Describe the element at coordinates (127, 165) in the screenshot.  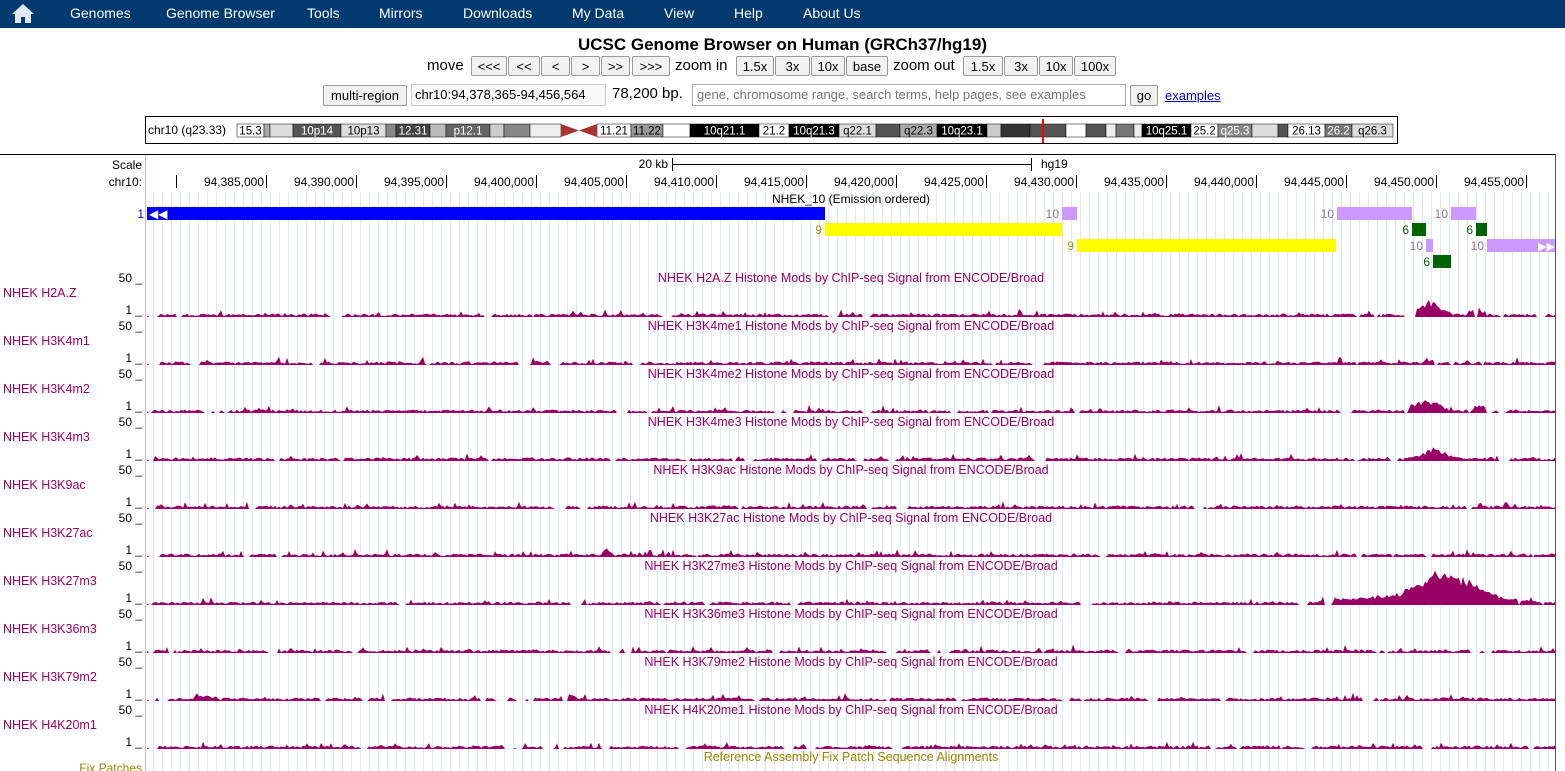
I see `scale-label: Scale` at that location.